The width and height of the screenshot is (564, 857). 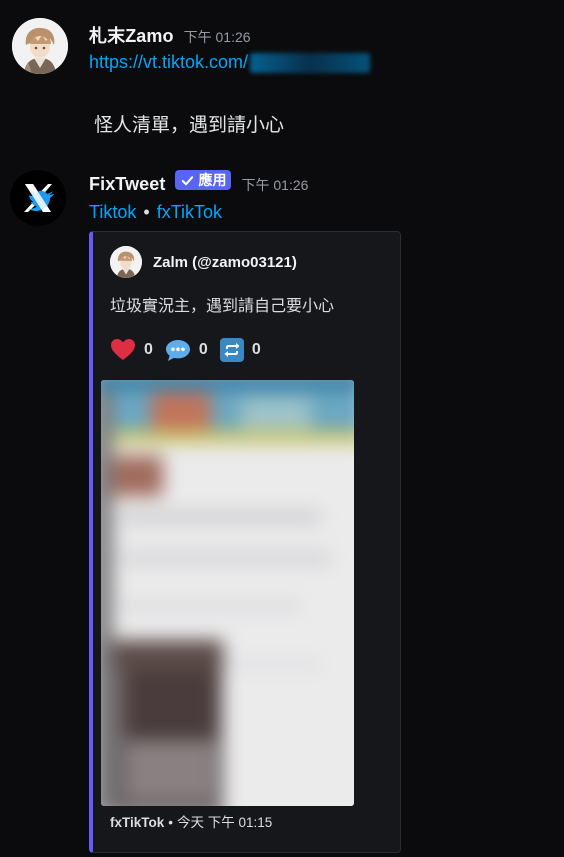 What do you see at coordinates (231, 350) in the screenshot?
I see `retweet-icon` at bounding box center [231, 350].